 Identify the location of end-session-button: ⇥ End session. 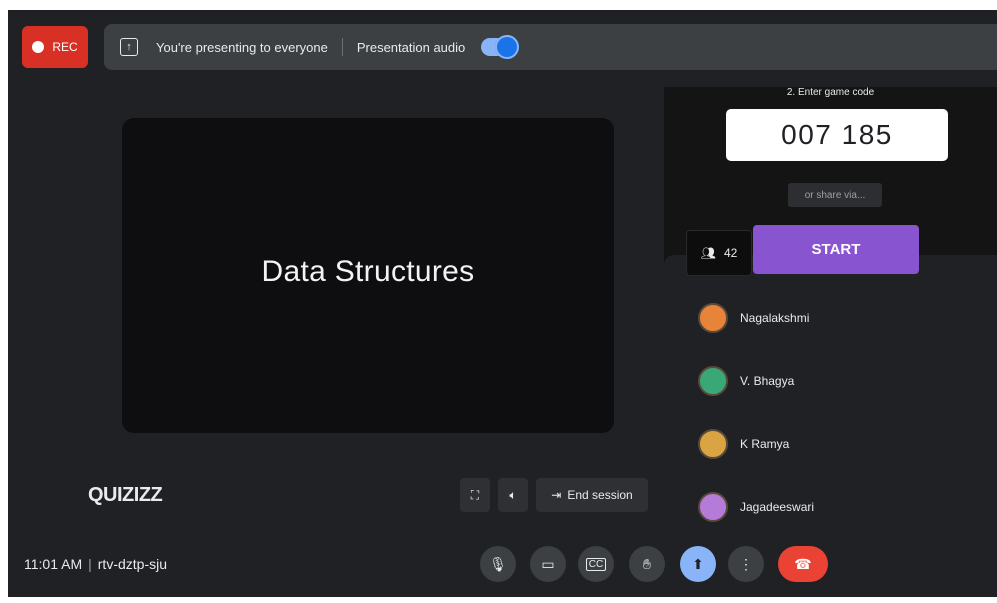
(592, 495).